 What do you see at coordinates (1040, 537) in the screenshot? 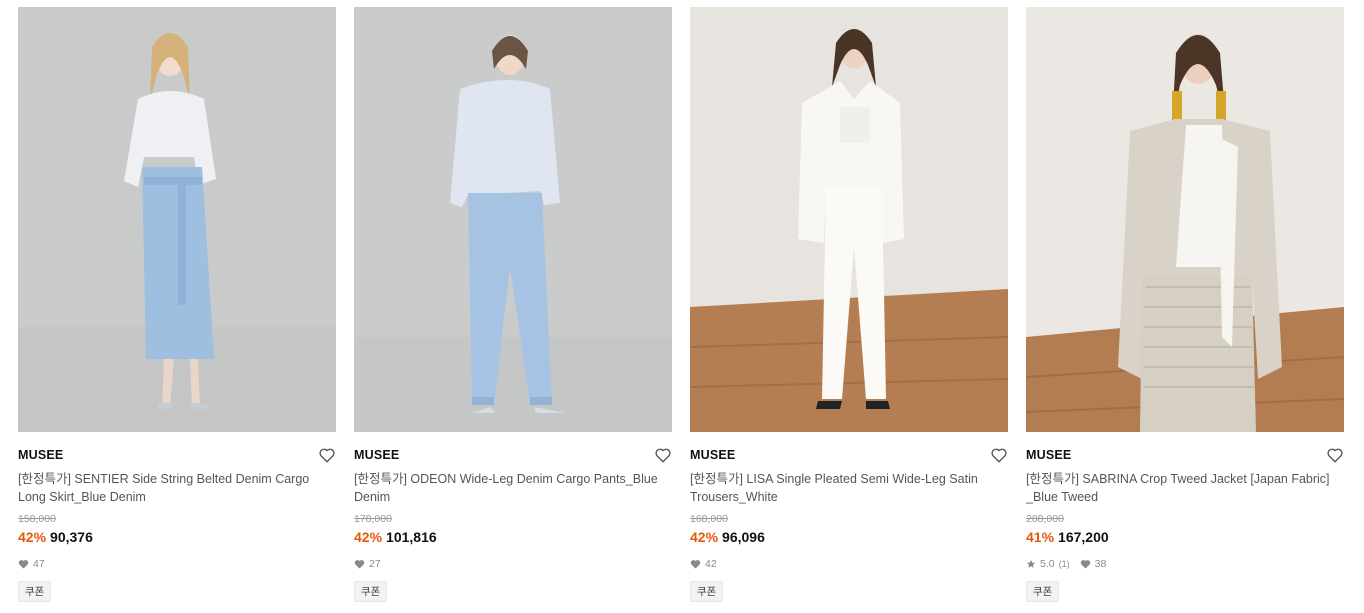
I see `discount-rate: 41%` at bounding box center [1040, 537].